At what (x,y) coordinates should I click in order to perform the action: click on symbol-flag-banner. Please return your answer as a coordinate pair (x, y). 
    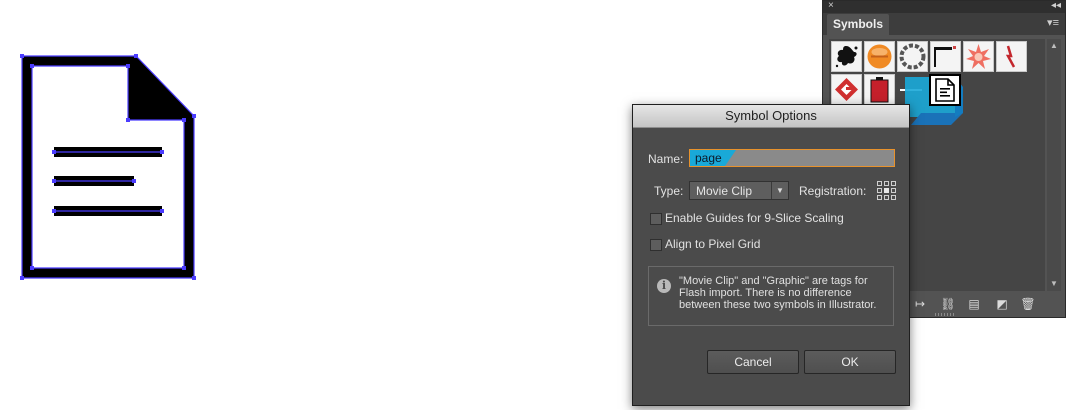
    Looking at the image, I should click on (945, 56).